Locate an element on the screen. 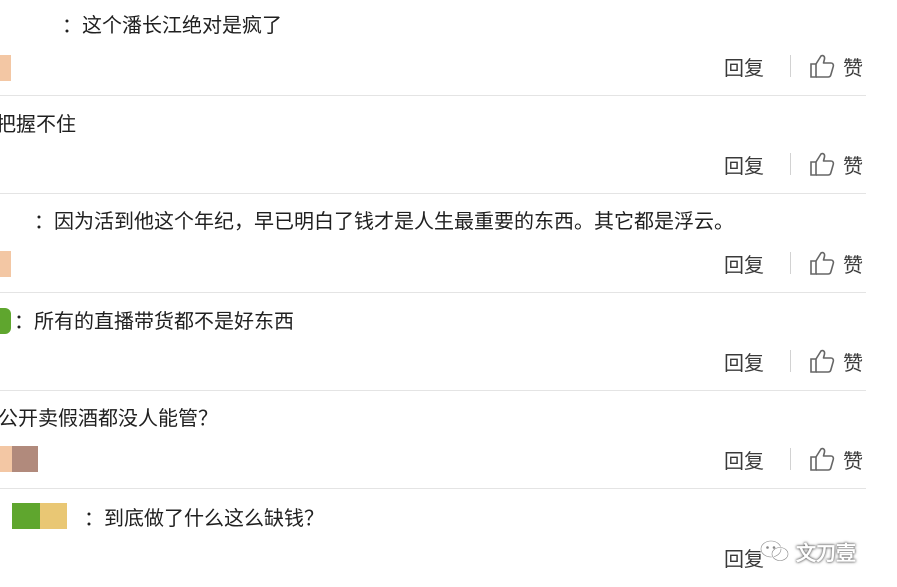 The image size is (897, 587). comment-text: 把握不住 is located at coordinates (38, 124).